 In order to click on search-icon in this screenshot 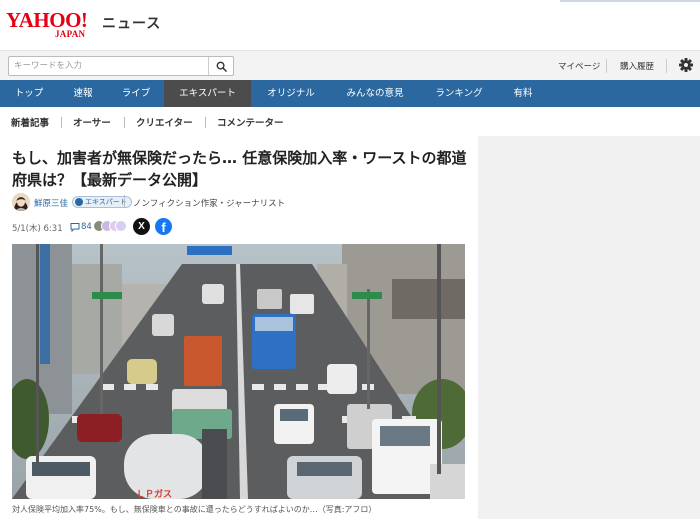, I will do `click(221, 66)`.